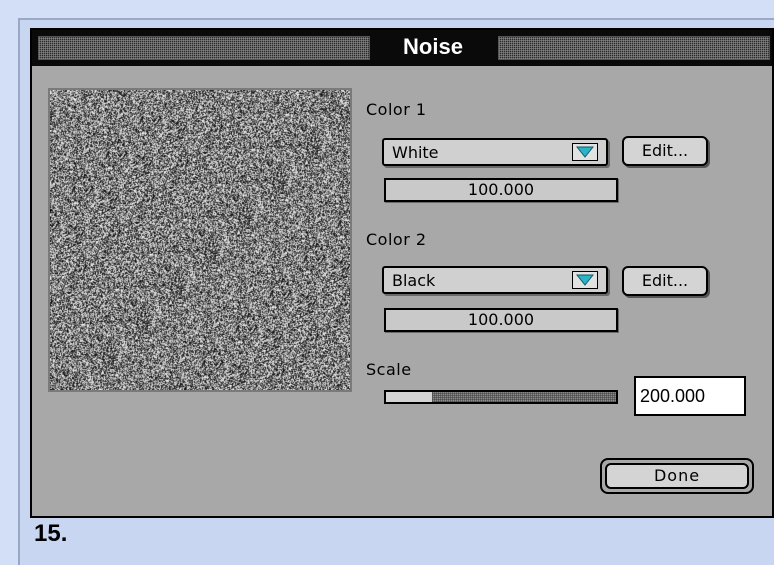 Image resolution: width=774 pixels, height=565 pixels. Describe the element at coordinates (415, 152) in the screenshot. I see `color1-selected: White` at that location.